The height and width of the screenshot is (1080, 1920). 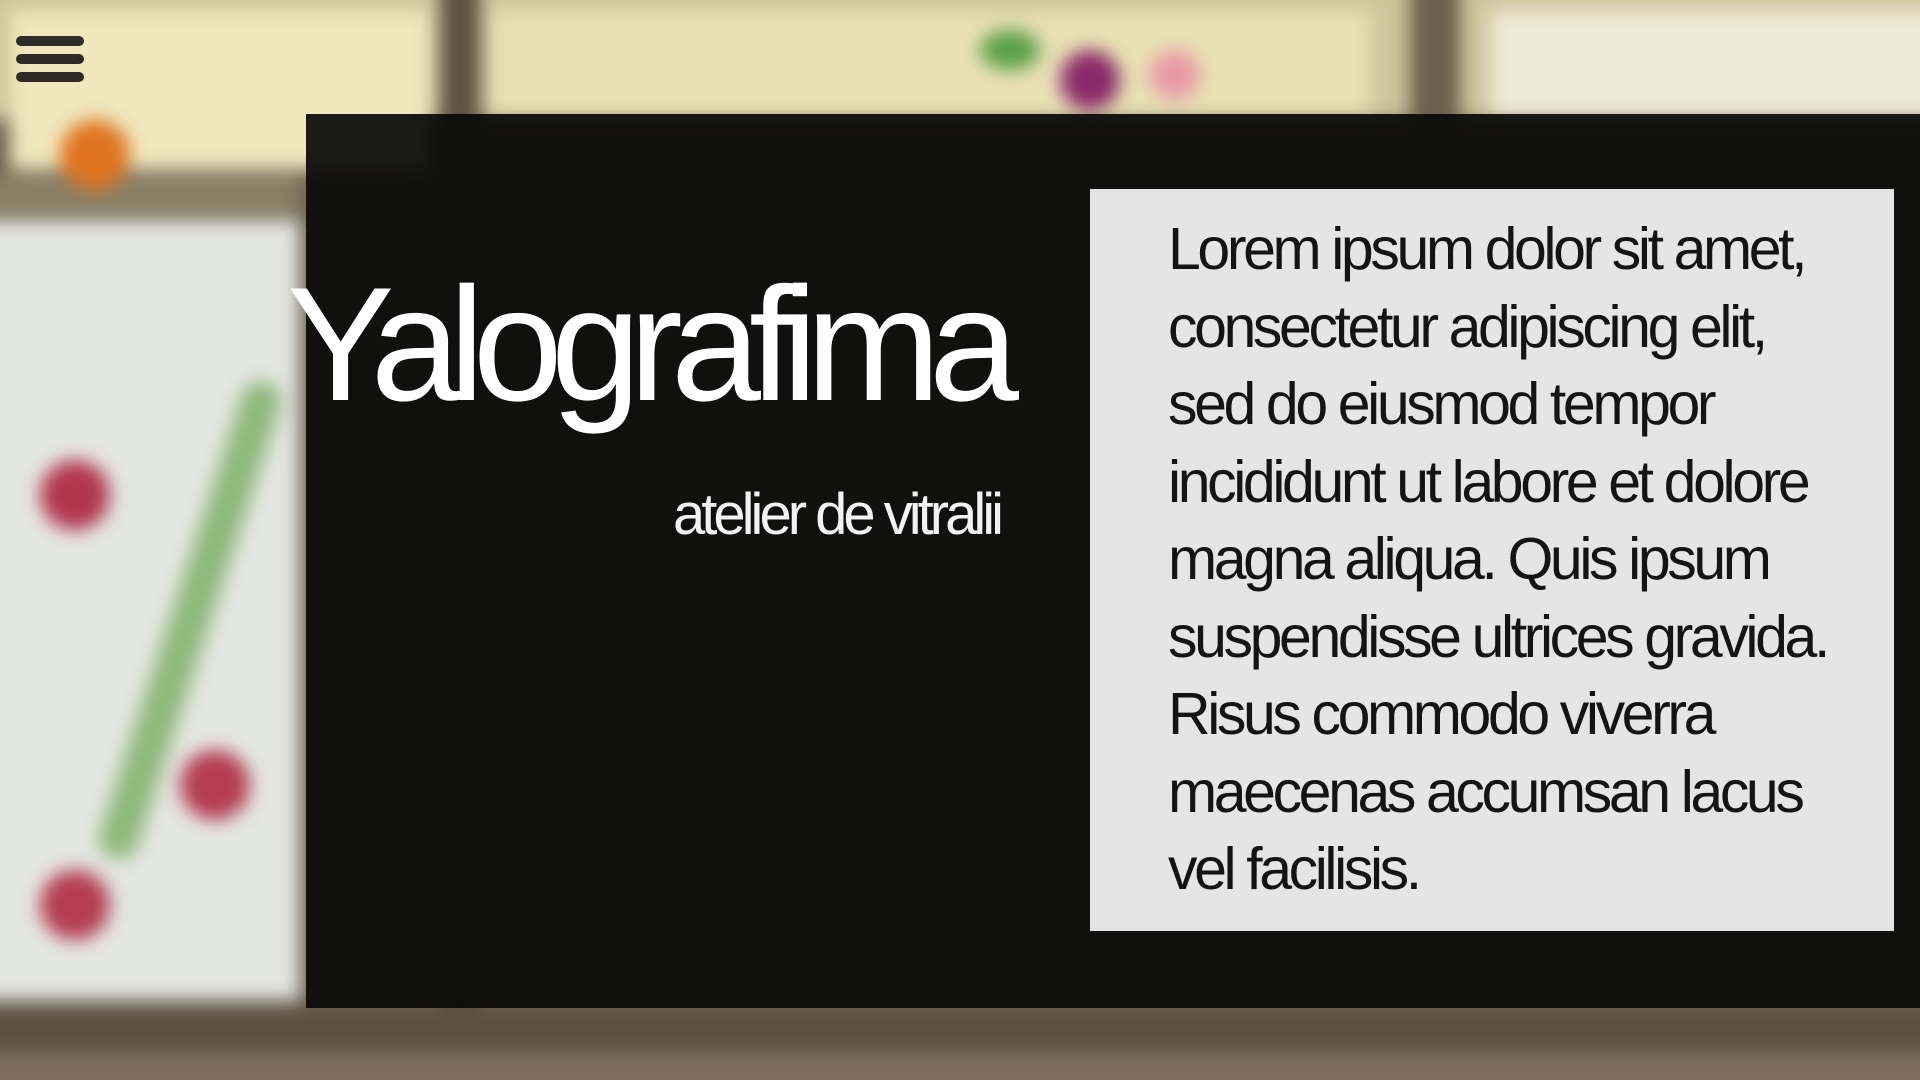 What do you see at coordinates (652, 344) in the screenshot?
I see `brand-title: Yalografima` at bounding box center [652, 344].